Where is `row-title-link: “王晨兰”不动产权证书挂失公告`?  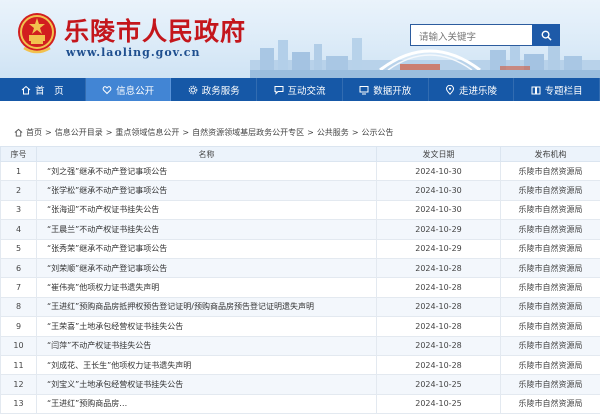 row-title-link: “王晨兰”不动产权证书挂失公告 is located at coordinates (207, 229).